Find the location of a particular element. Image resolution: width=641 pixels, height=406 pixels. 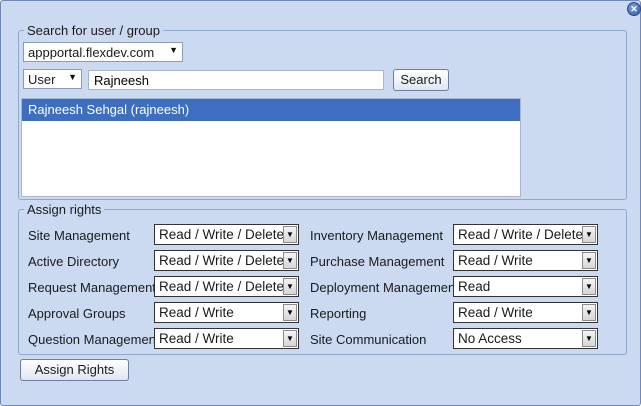

inventory-management-value: Read / Write / Delete is located at coordinates (521, 234).